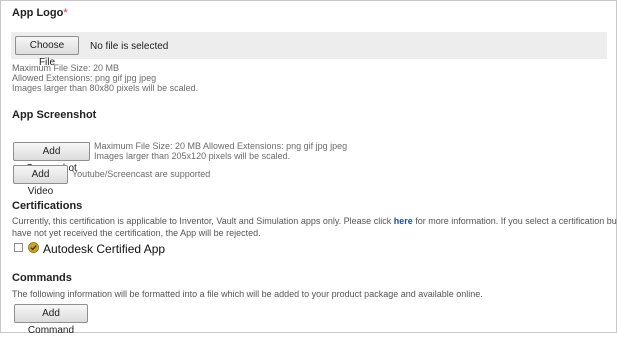 The image size is (617, 339). I want to click on app-logo-heading: App Logo*, so click(40, 13).